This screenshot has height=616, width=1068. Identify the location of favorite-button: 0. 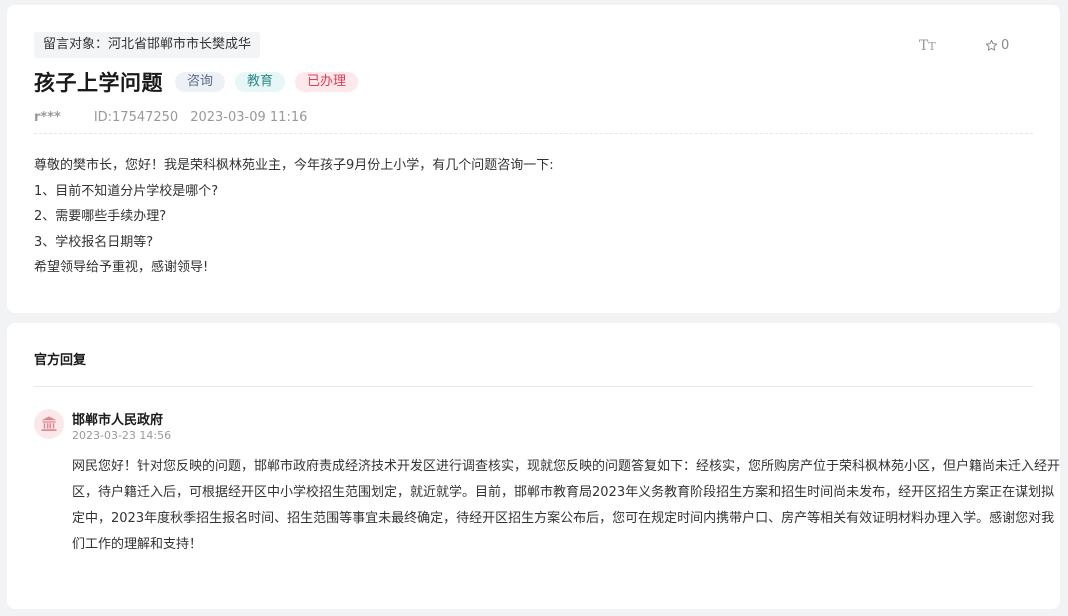
(997, 45).